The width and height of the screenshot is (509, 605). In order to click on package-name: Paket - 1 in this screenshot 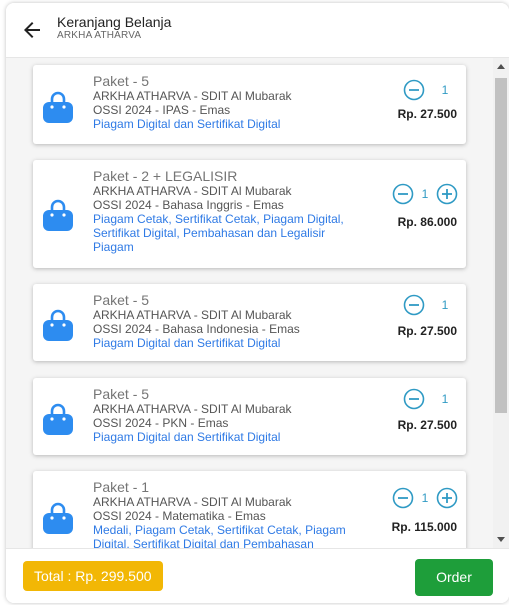, I will do `click(121, 487)`.